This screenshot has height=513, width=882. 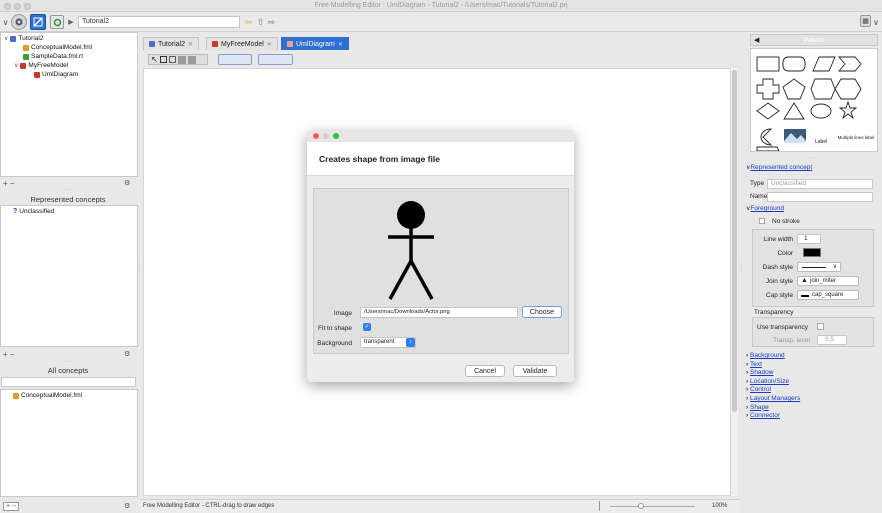 I want to click on tree-item-project: ∨ Tutorial2, so click(x=23, y=39).